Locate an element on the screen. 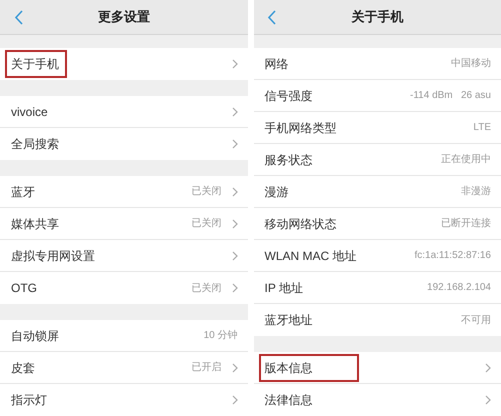 This screenshot has width=501, height=416. row-label: 信号强度 is located at coordinates (289, 96).